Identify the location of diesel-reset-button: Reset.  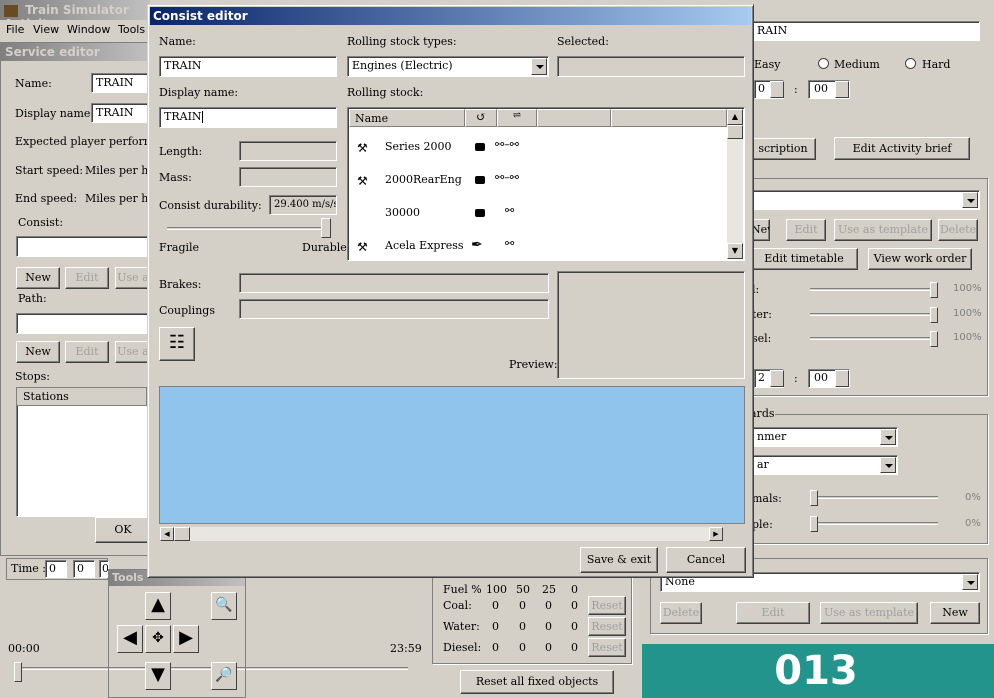
(607, 647).